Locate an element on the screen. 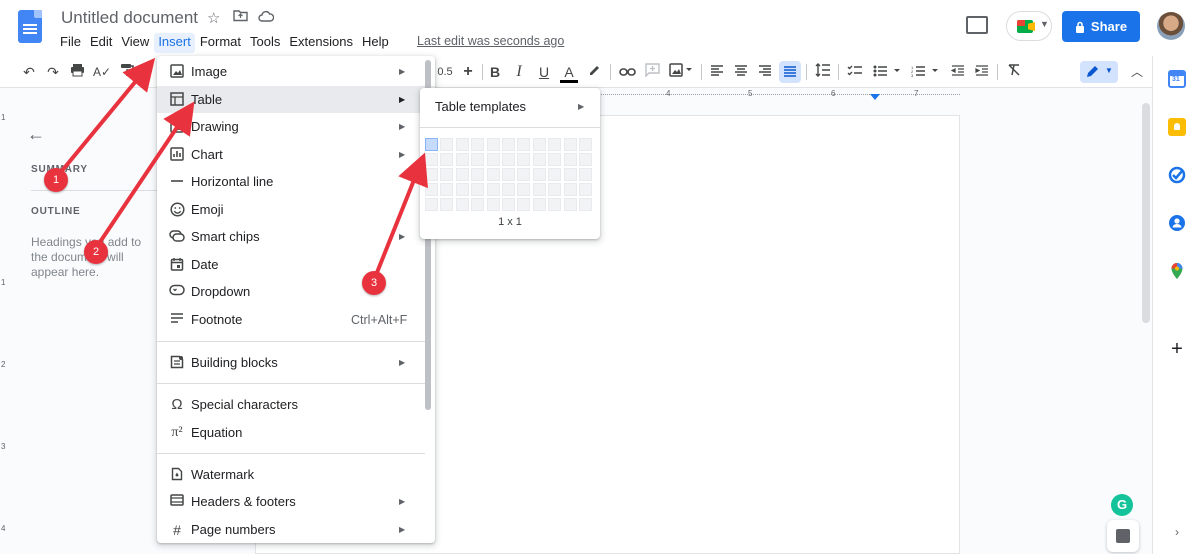 The height and width of the screenshot is (554, 1199). annotation-badge-1: 1 is located at coordinates (56, 180).